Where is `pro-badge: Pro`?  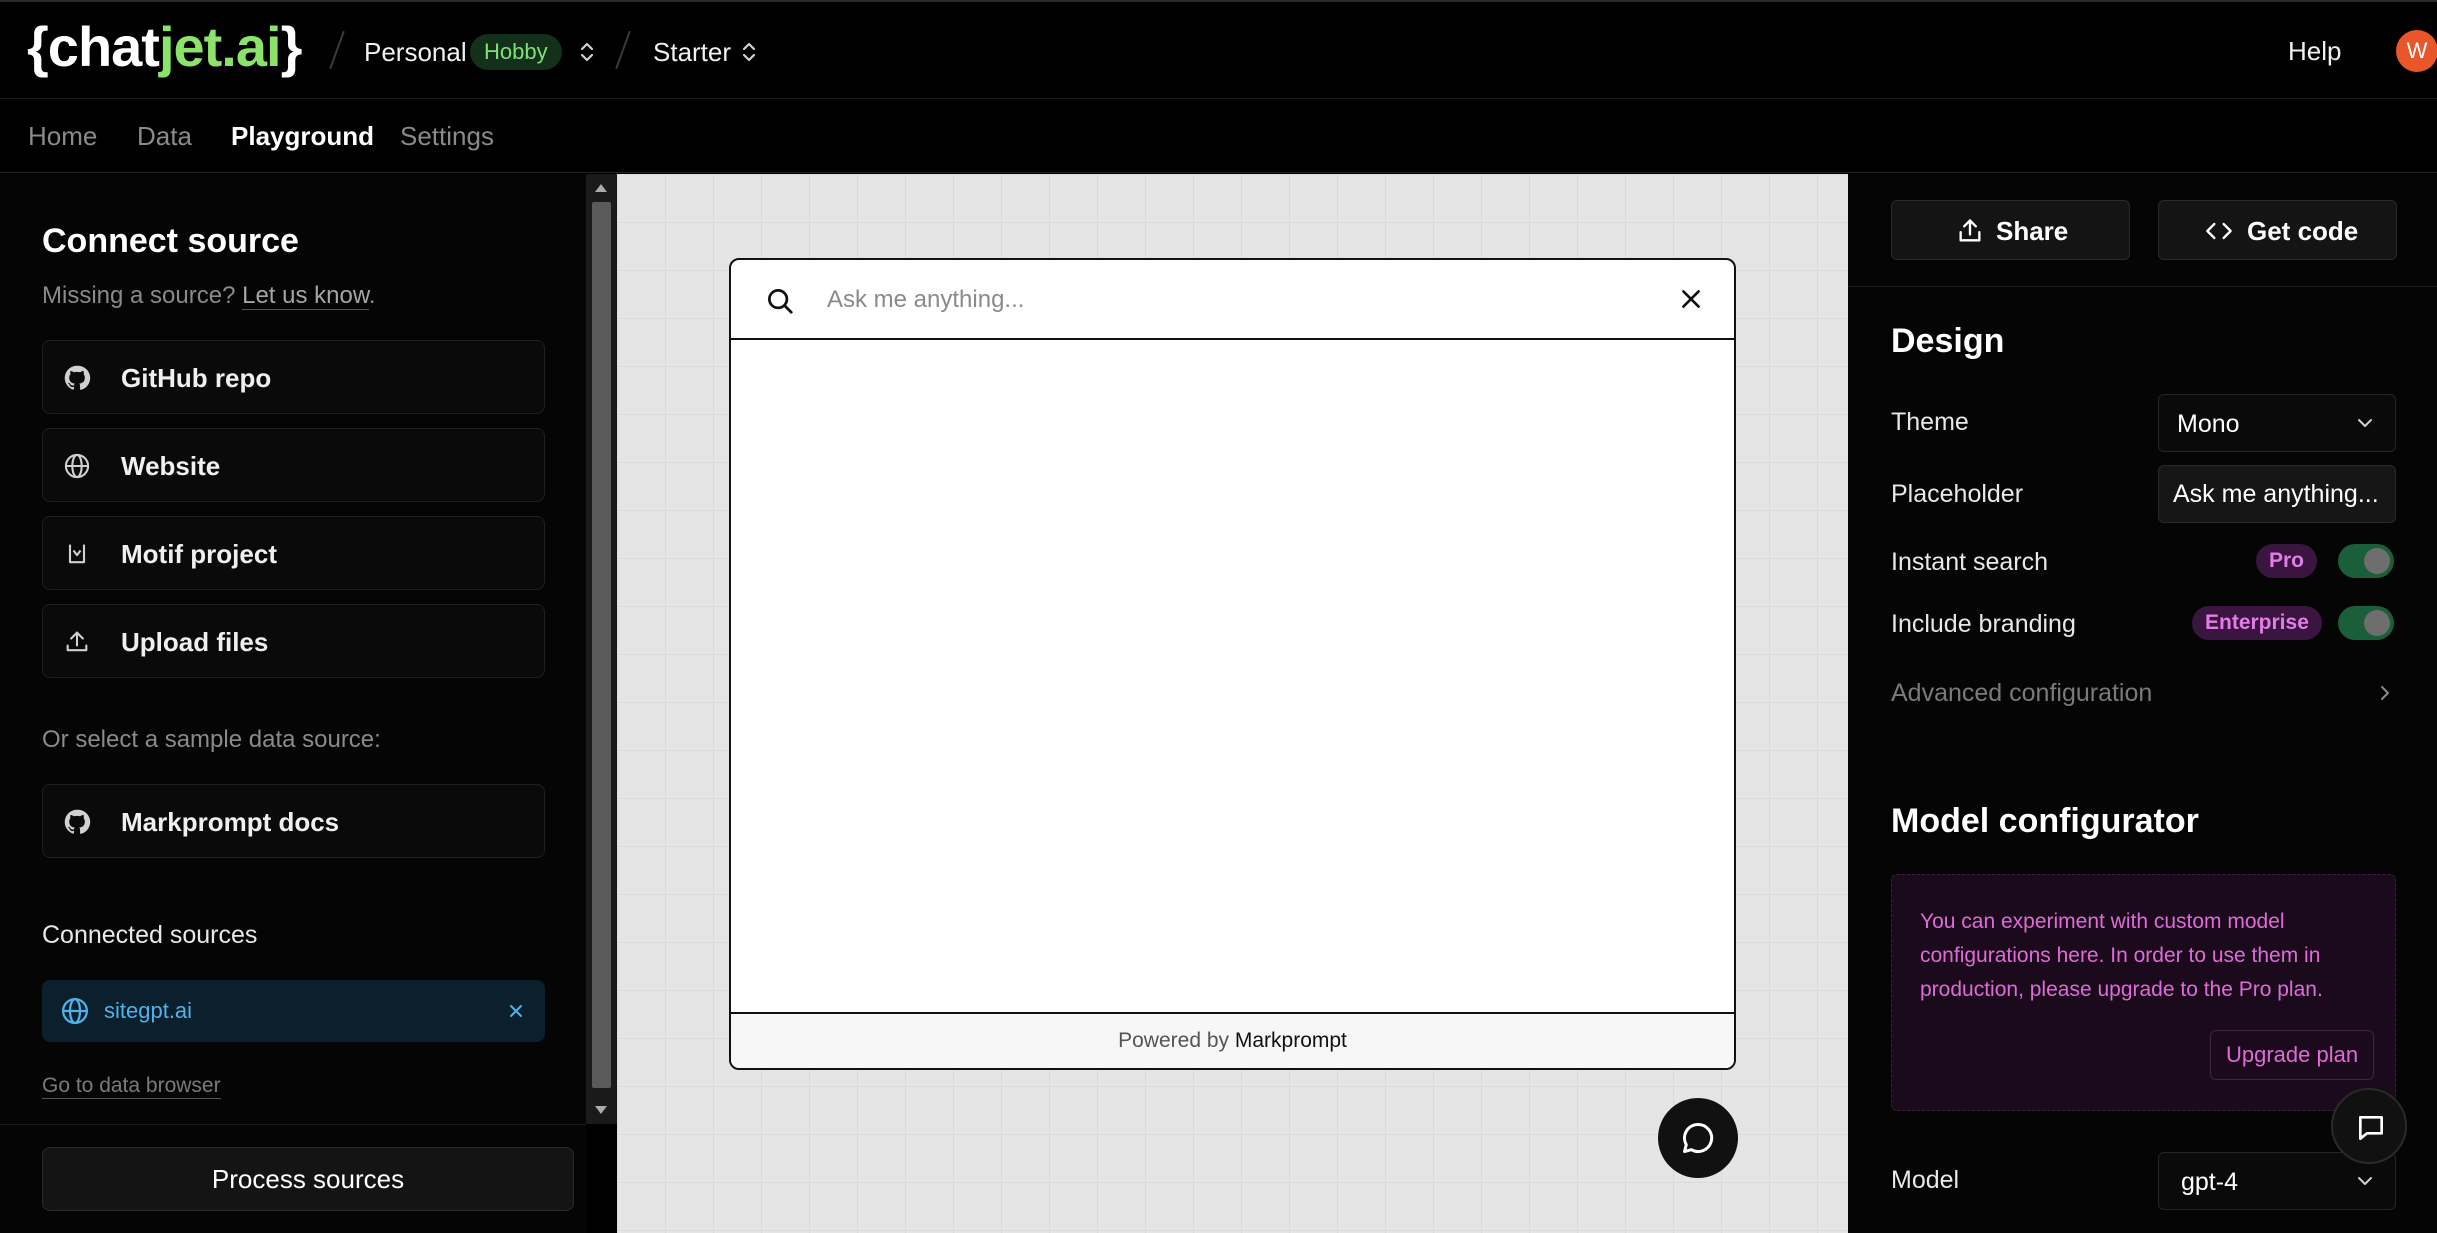 pro-badge: Pro is located at coordinates (2287, 561).